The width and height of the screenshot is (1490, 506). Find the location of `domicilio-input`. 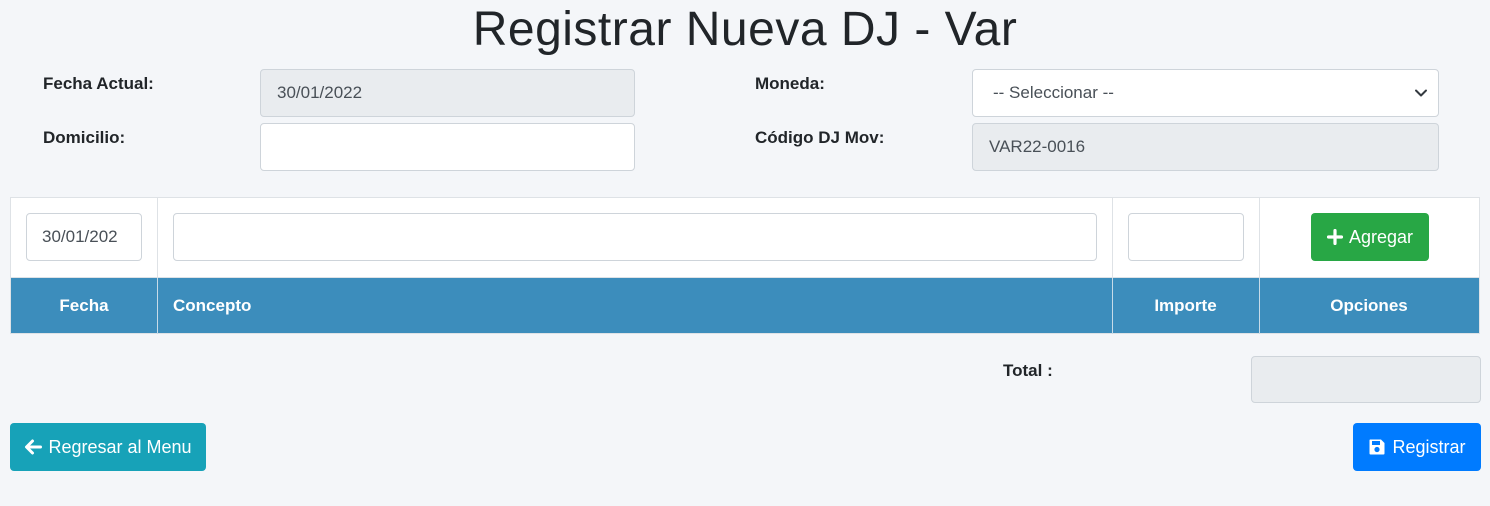

domicilio-input is located at coordinates (447, 147).